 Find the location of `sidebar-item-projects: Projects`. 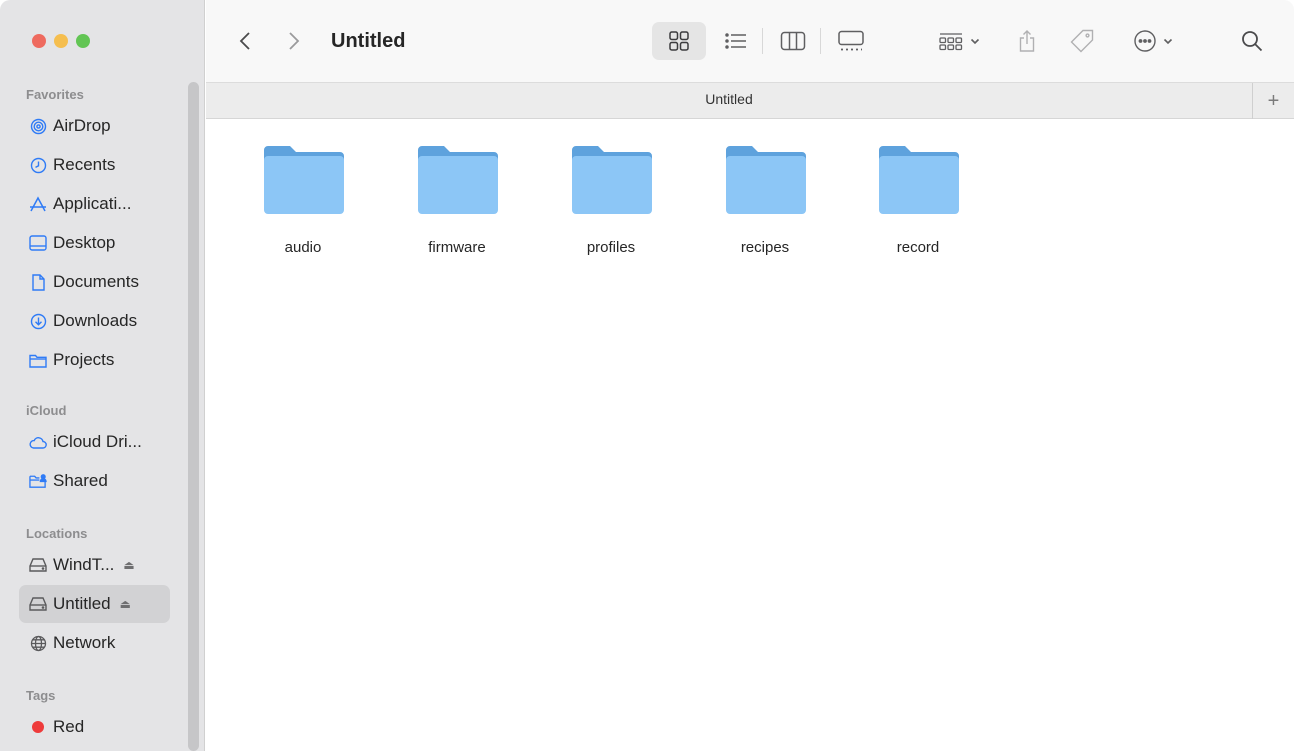

sidebar-item-projects: Projects is located at coordinates (94, 360).